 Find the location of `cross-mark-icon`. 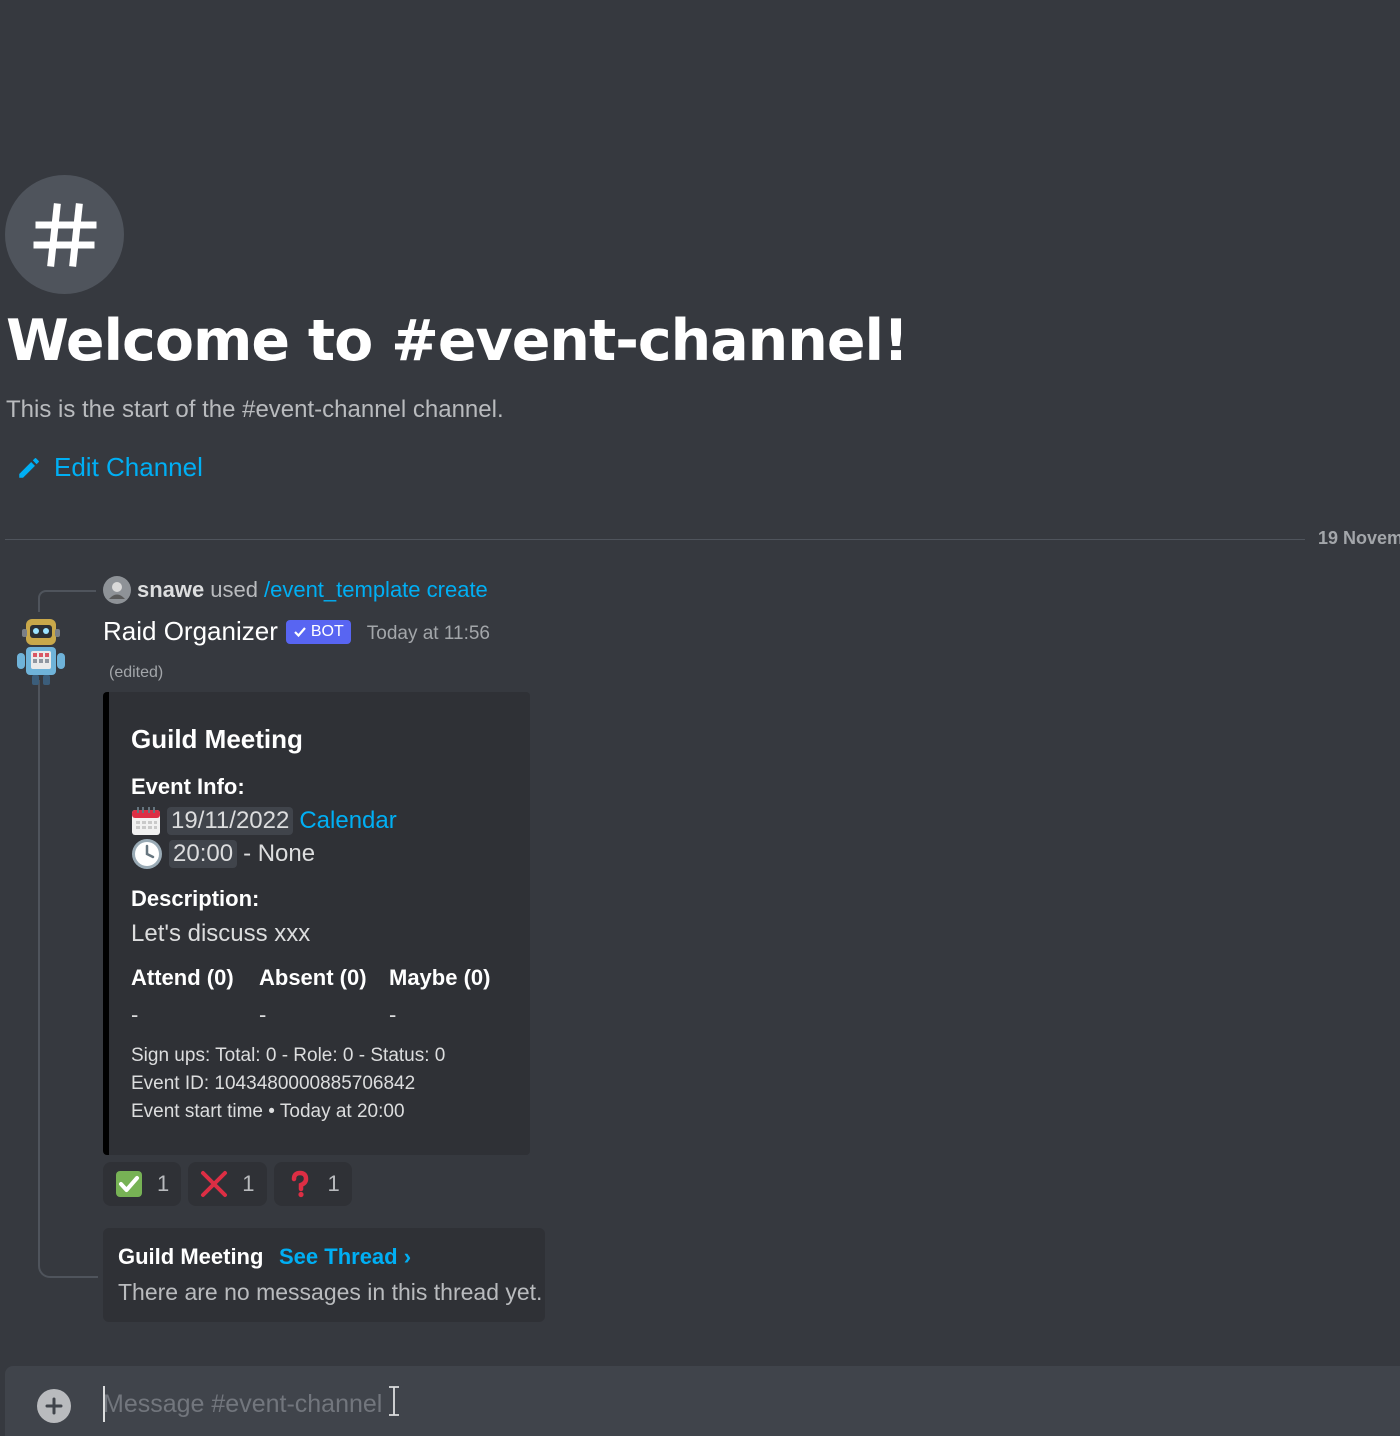

cross-mark-icon is located at coordinates (214, 1184).